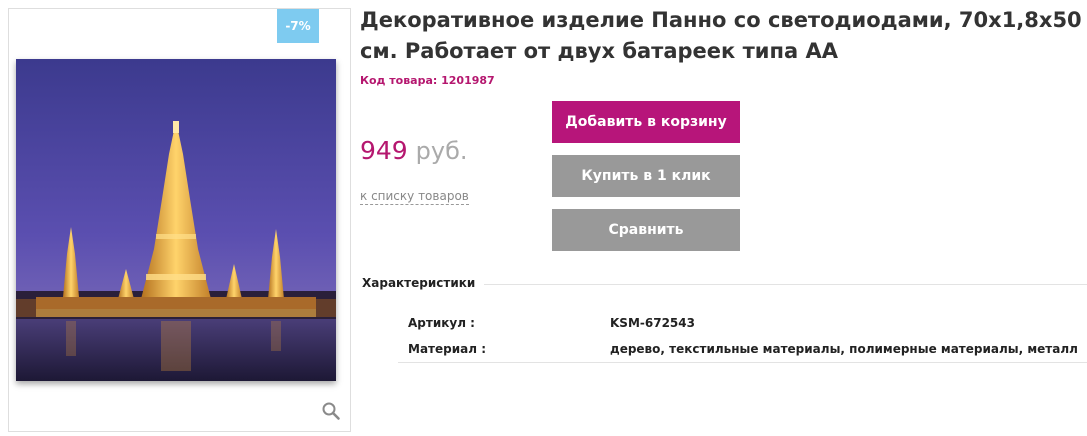 The height and width of the screenshot is (436, 1087). I want to click on product-code-label: Код товара:, so click(399, 80).